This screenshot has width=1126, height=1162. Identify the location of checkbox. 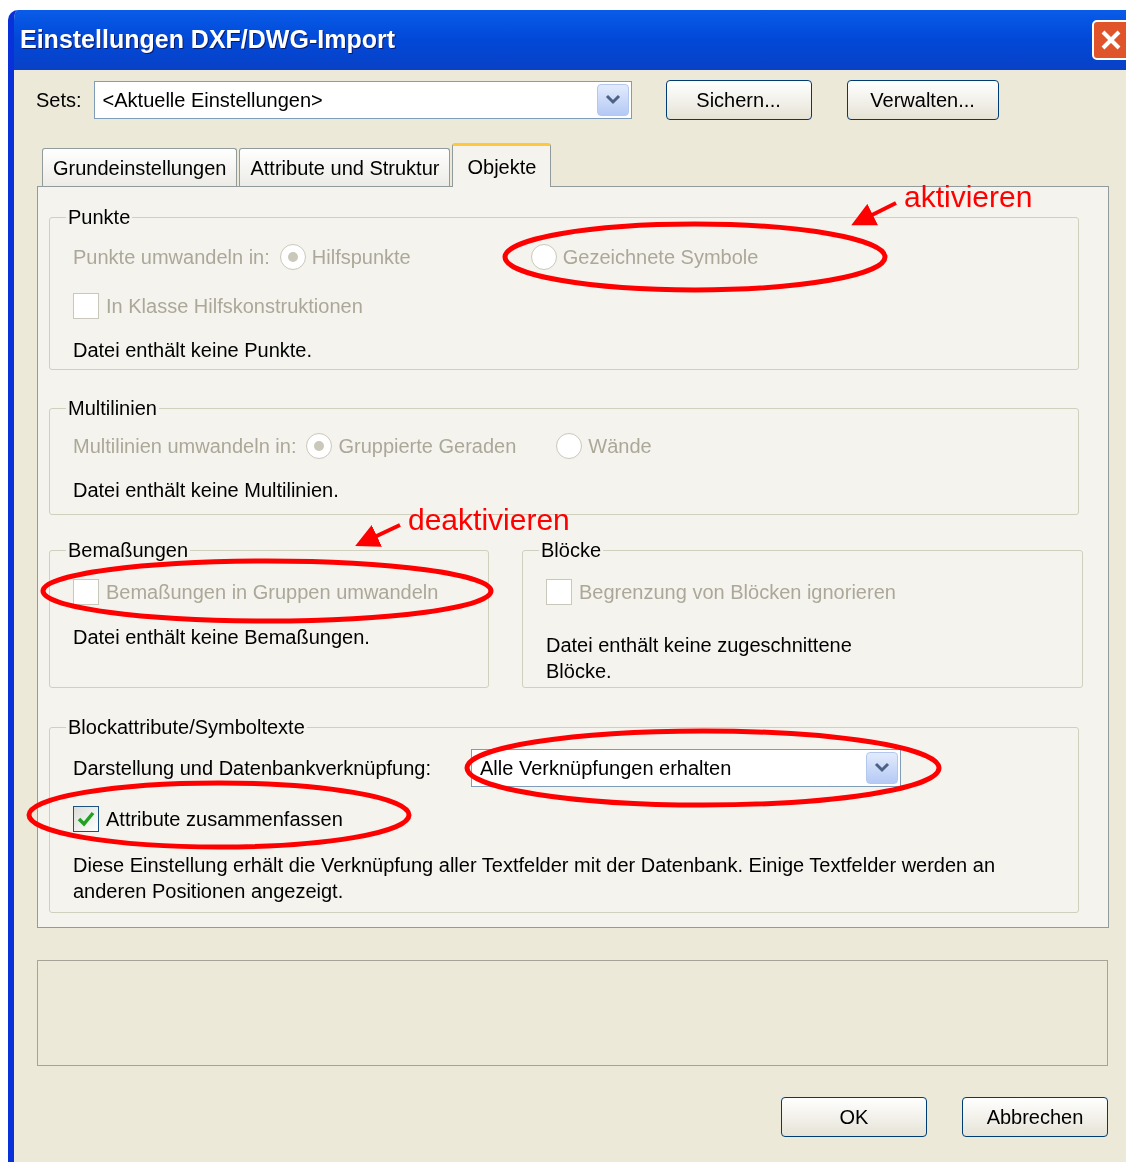
(86, 819).